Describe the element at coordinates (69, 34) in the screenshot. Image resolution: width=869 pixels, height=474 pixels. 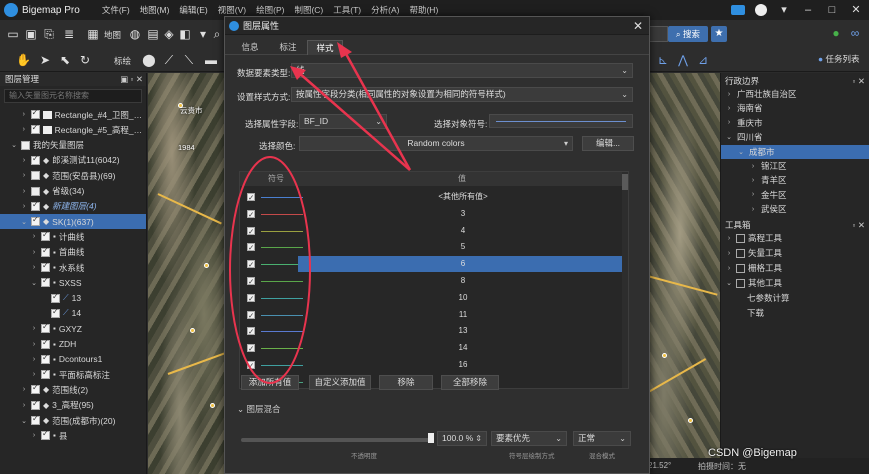
I see `layers-icon: ≣` at that location.